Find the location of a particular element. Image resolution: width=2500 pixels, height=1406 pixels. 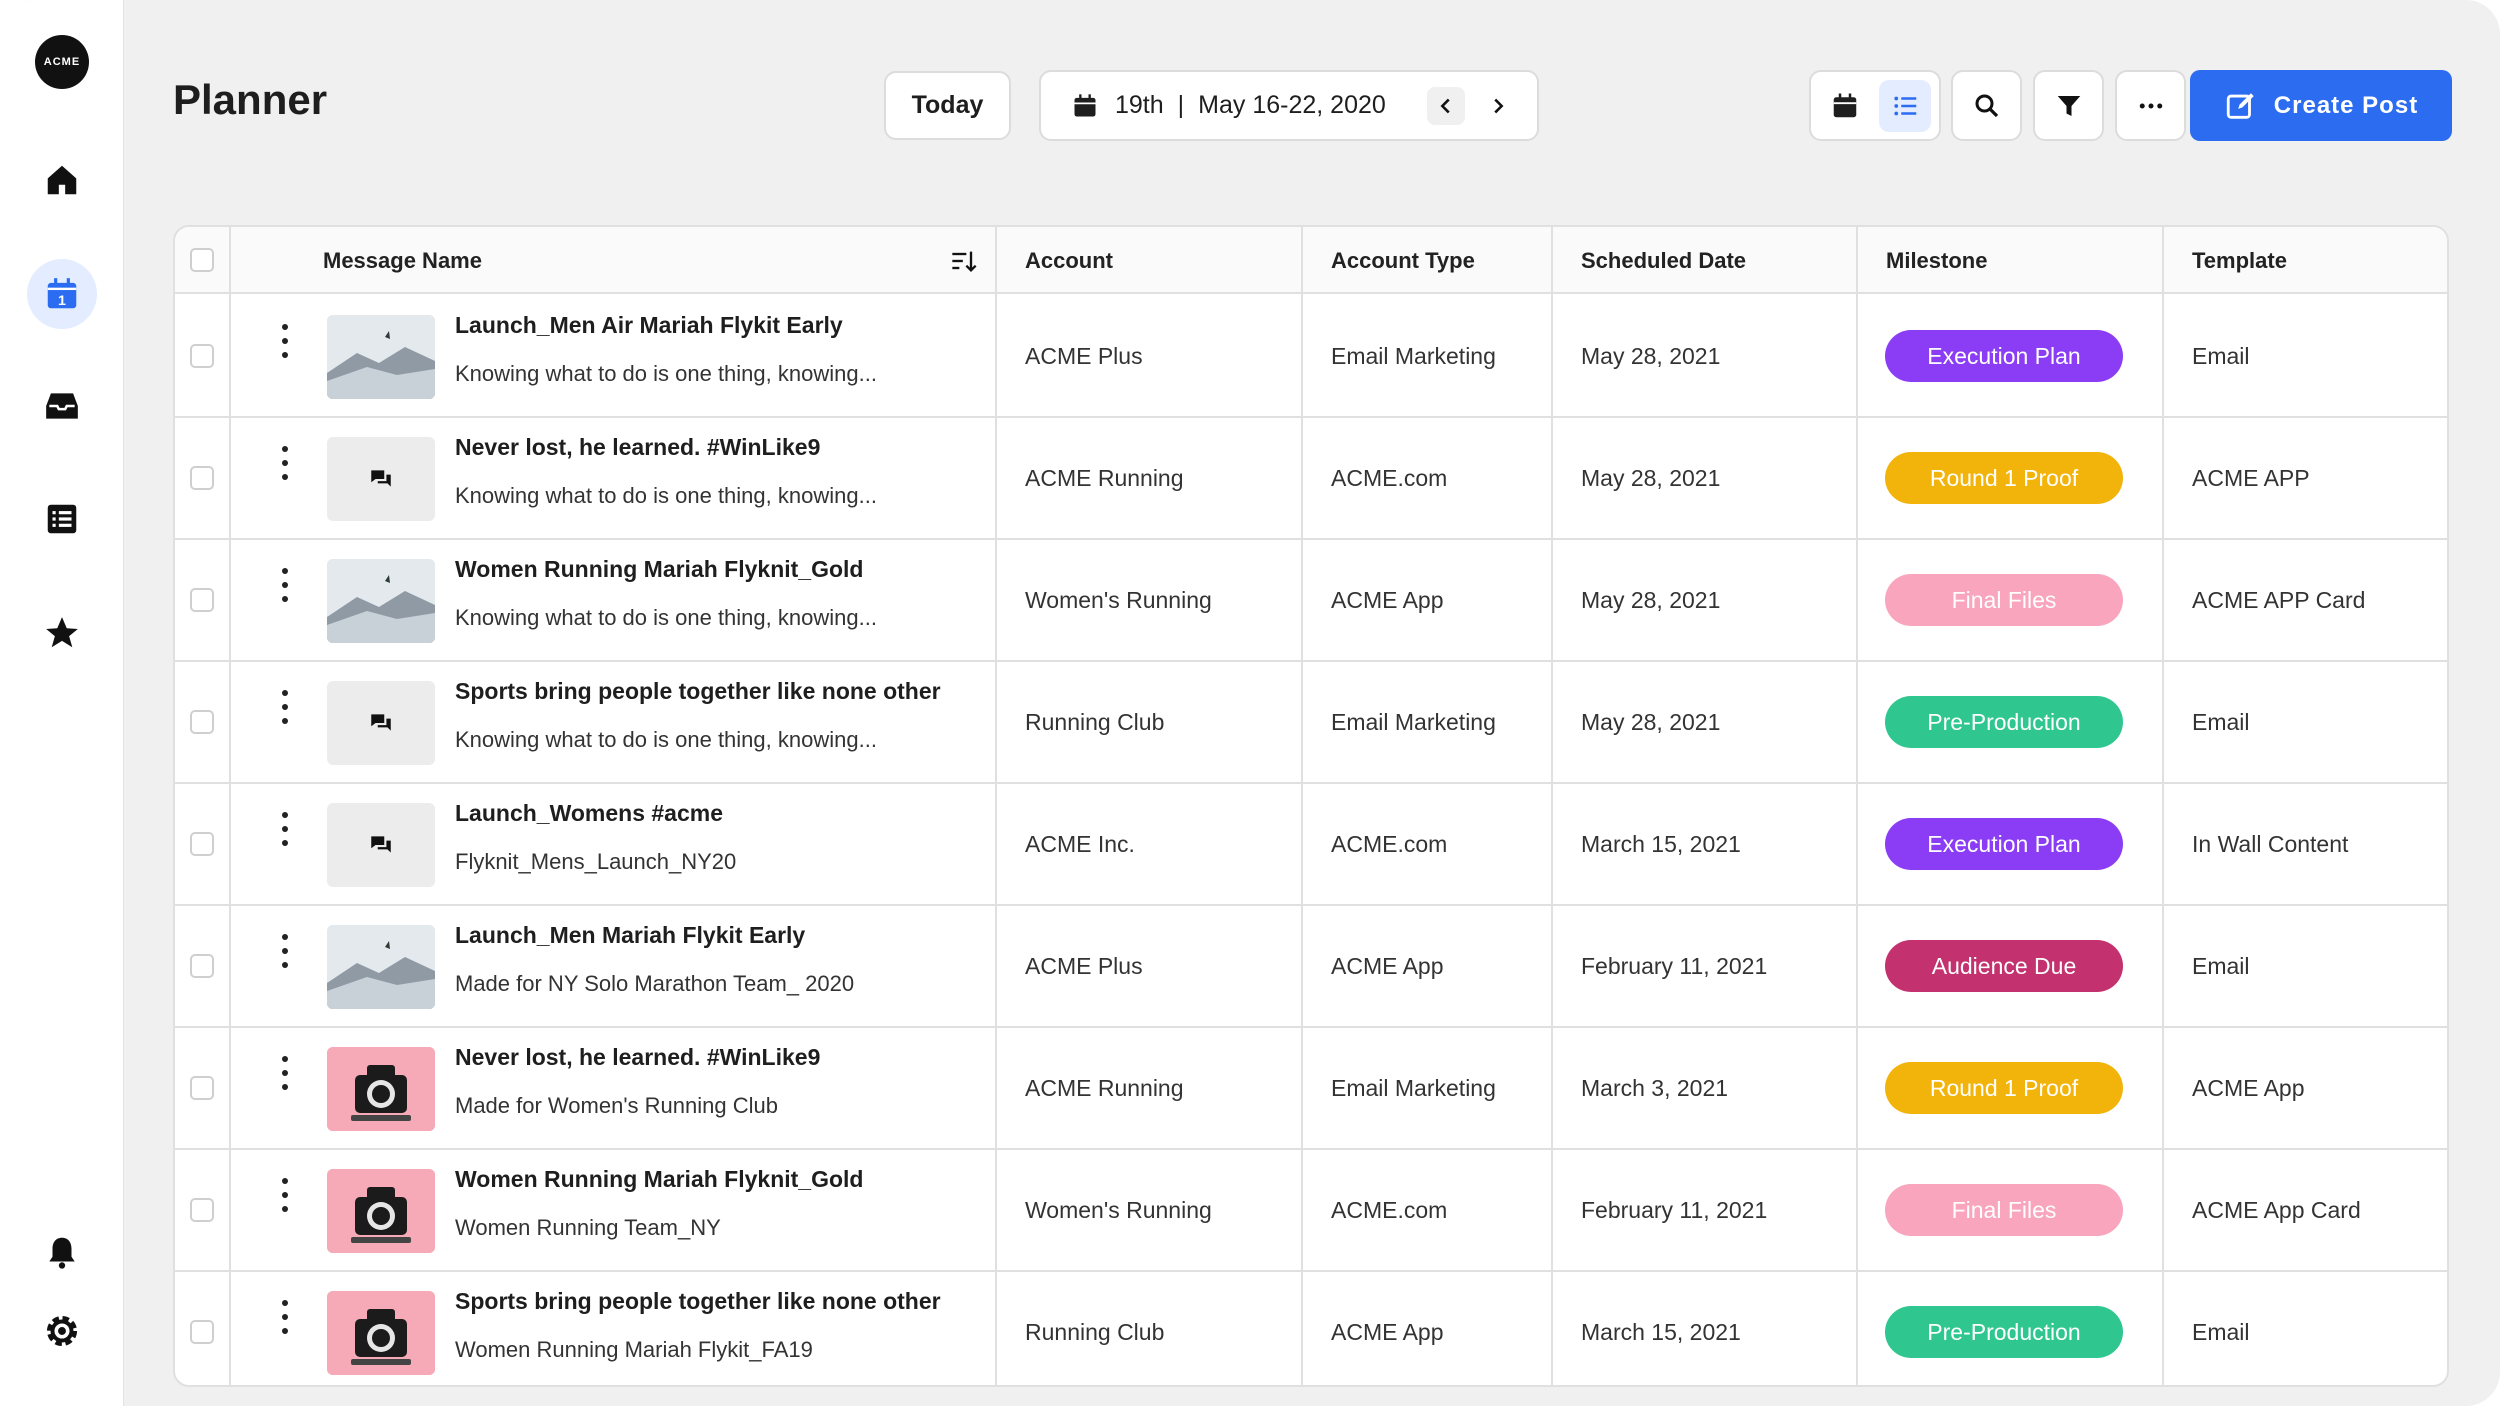

scheduled-date-cell: May 28, 2021 is located at coordinates (1651, 722).